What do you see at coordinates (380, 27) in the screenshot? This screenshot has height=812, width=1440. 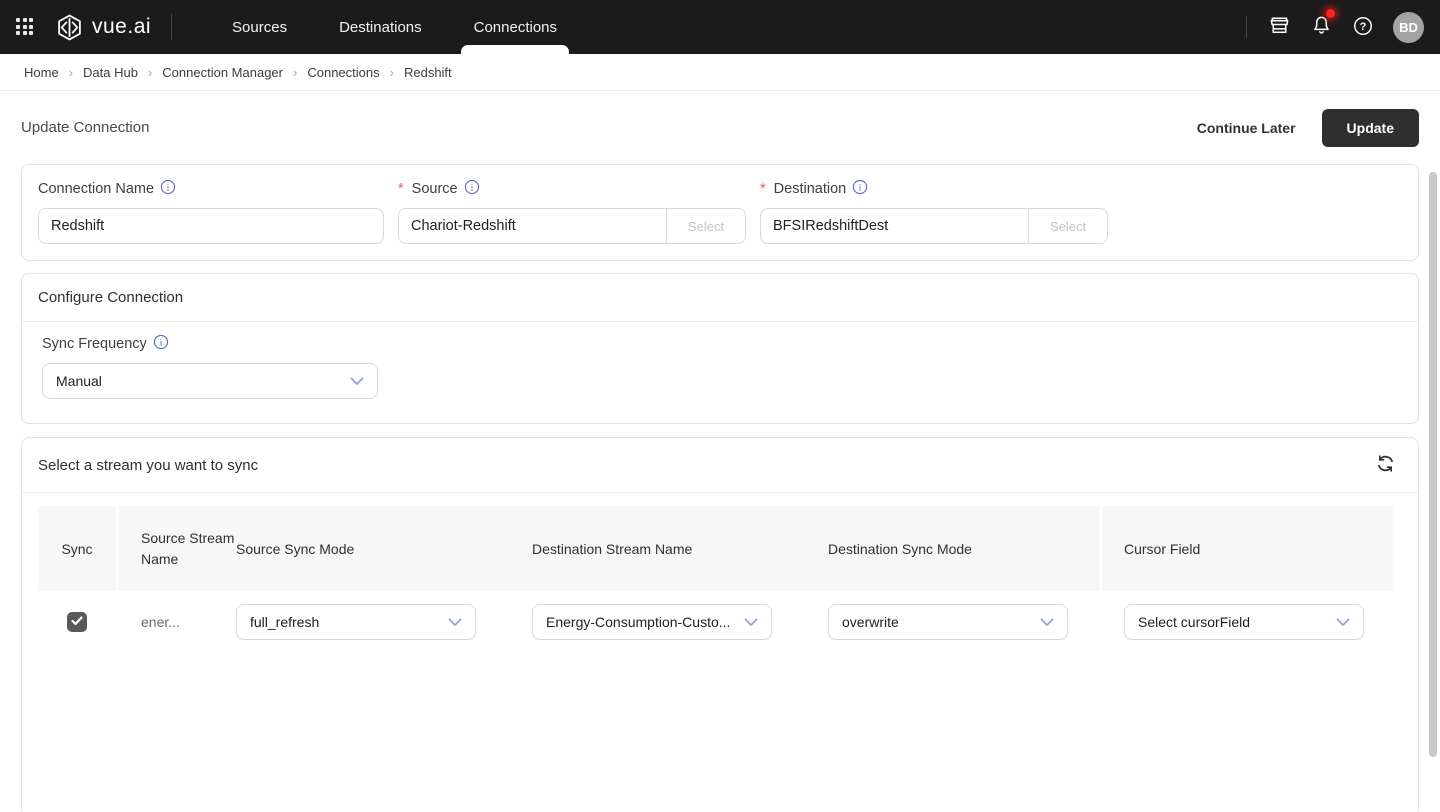 I see `nav-item-destinations: Destinations` at bounding box center [380, 27].